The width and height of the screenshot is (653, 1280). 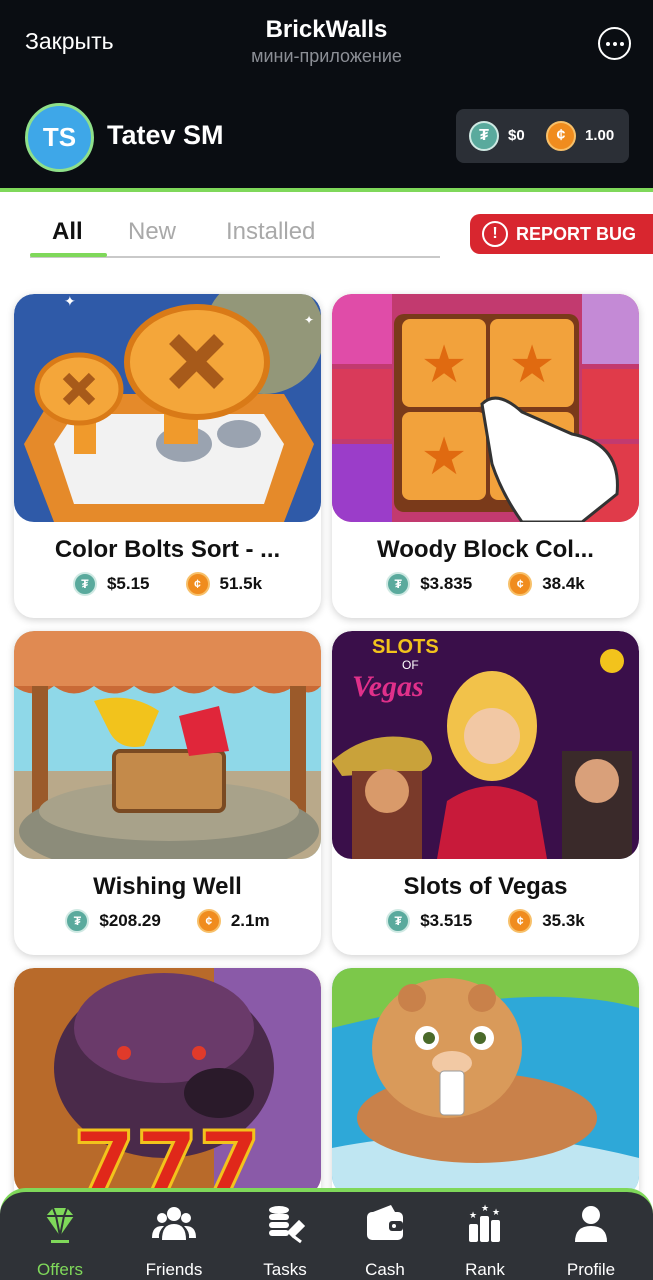 What do you see at coordinates (385, 1269) in the screenshot?
I see `nav-label: Cash` at bounding box center [385, 1269].